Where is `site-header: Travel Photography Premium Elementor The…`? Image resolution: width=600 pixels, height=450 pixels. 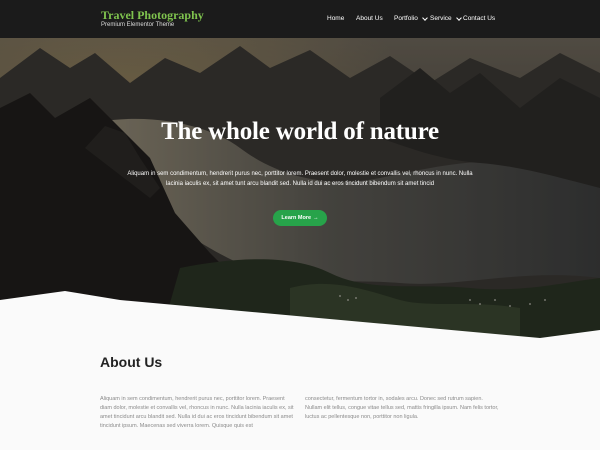
site-header: Travel Photography Premium Elementor The… is located at coordinates (300, 19).